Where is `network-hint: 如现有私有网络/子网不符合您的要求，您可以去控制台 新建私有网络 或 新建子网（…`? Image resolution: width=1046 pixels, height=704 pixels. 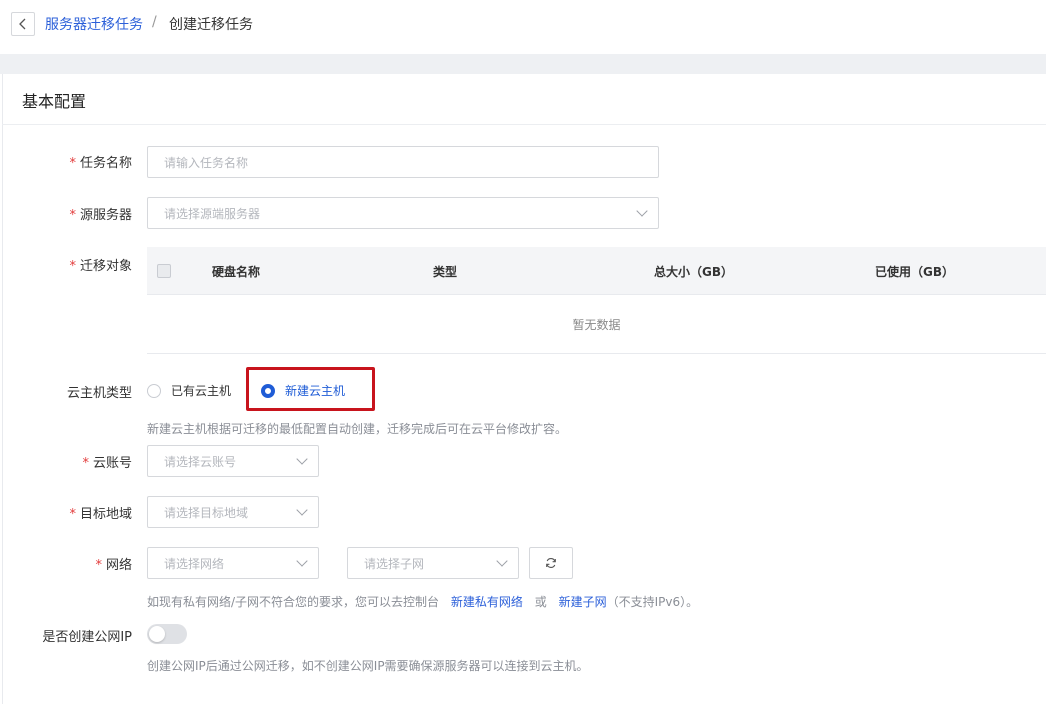
network-hint: 如现有私有网络/子网不符合您的要求，您可以去控制台 新建私有网络 或 新建子网（… is located at coordinates (423, 602).